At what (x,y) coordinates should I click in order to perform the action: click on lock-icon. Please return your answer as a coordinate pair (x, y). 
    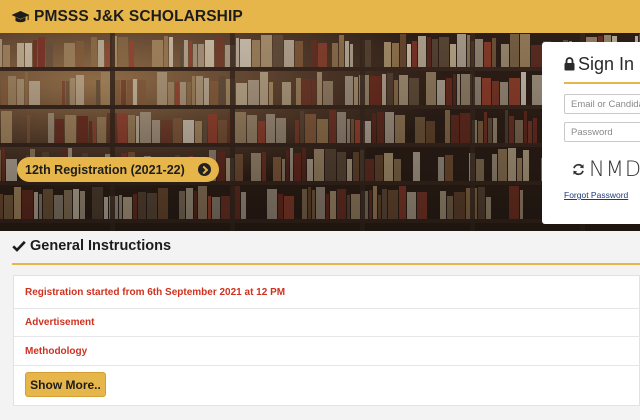
    Looking at the image, I should click on (569, 64).